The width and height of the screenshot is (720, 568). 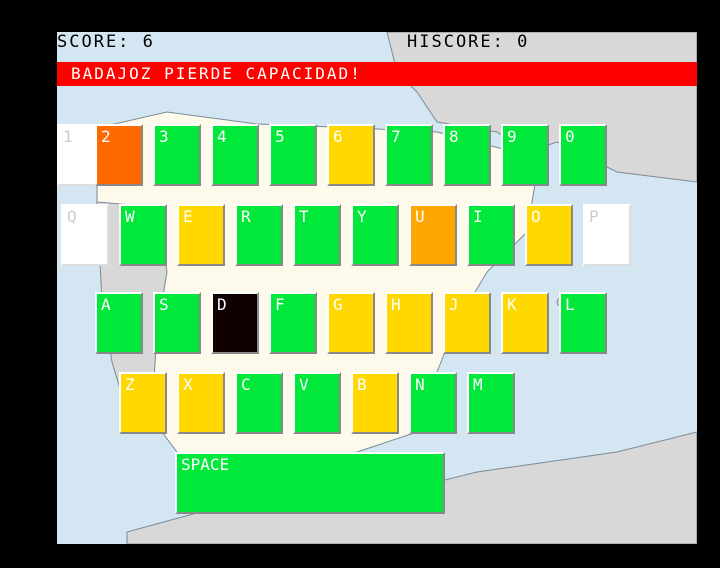 I want to click on key-2: 2, so click(x=119, y=155).